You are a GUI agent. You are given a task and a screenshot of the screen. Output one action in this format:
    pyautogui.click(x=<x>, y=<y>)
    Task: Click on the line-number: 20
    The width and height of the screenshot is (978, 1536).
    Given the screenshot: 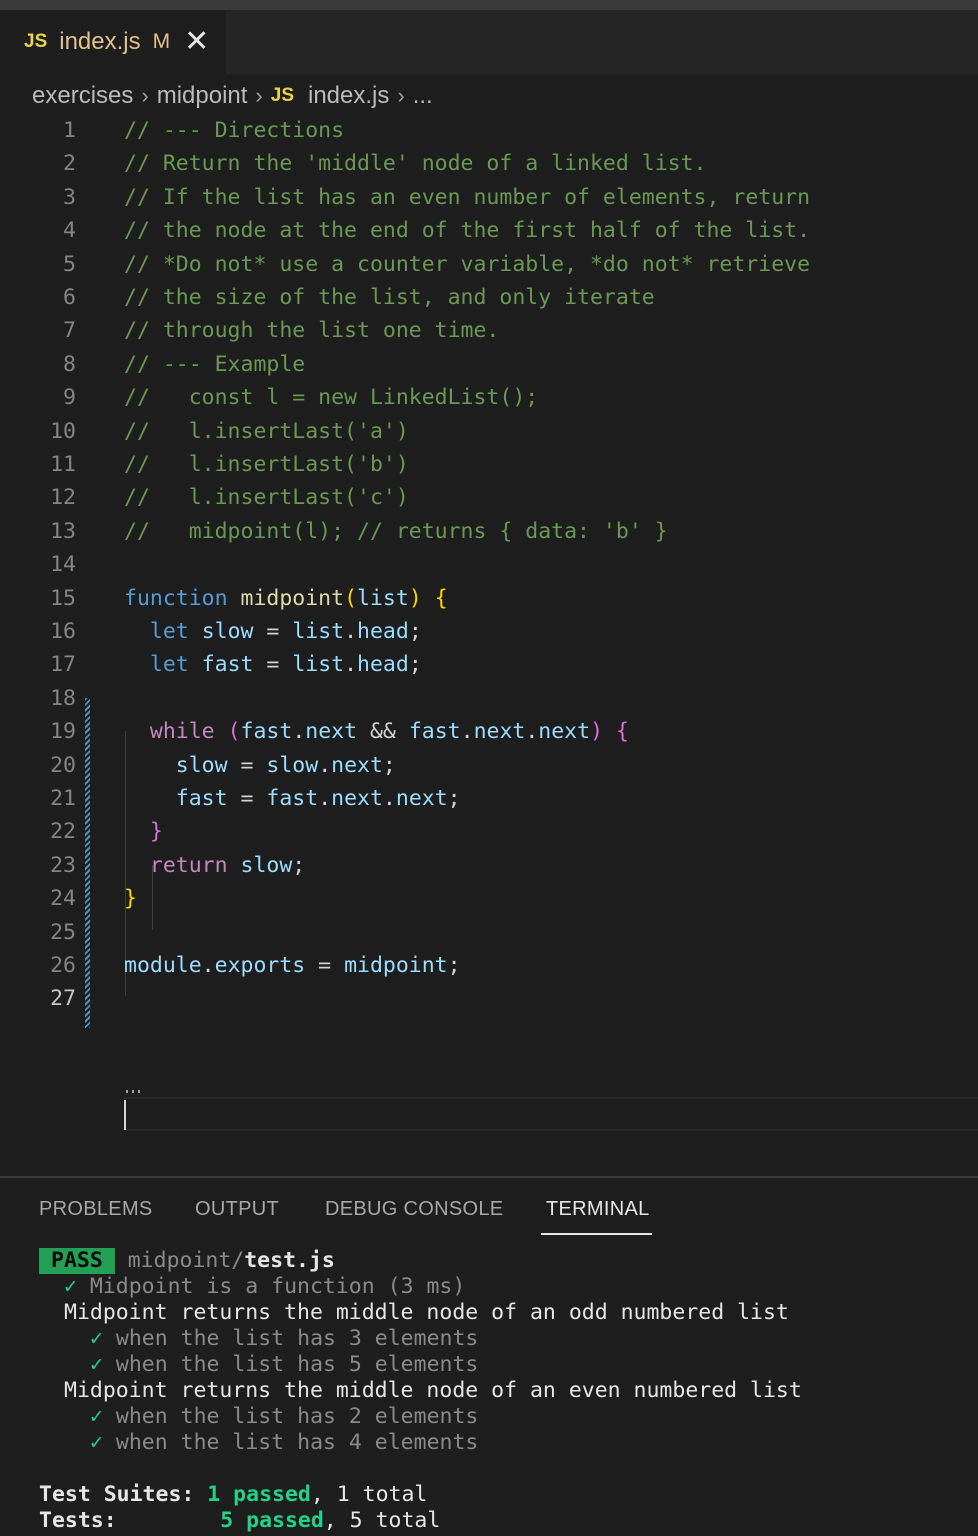 What is the action you would take?
    pyautogui.click(x=63, y=765)
    